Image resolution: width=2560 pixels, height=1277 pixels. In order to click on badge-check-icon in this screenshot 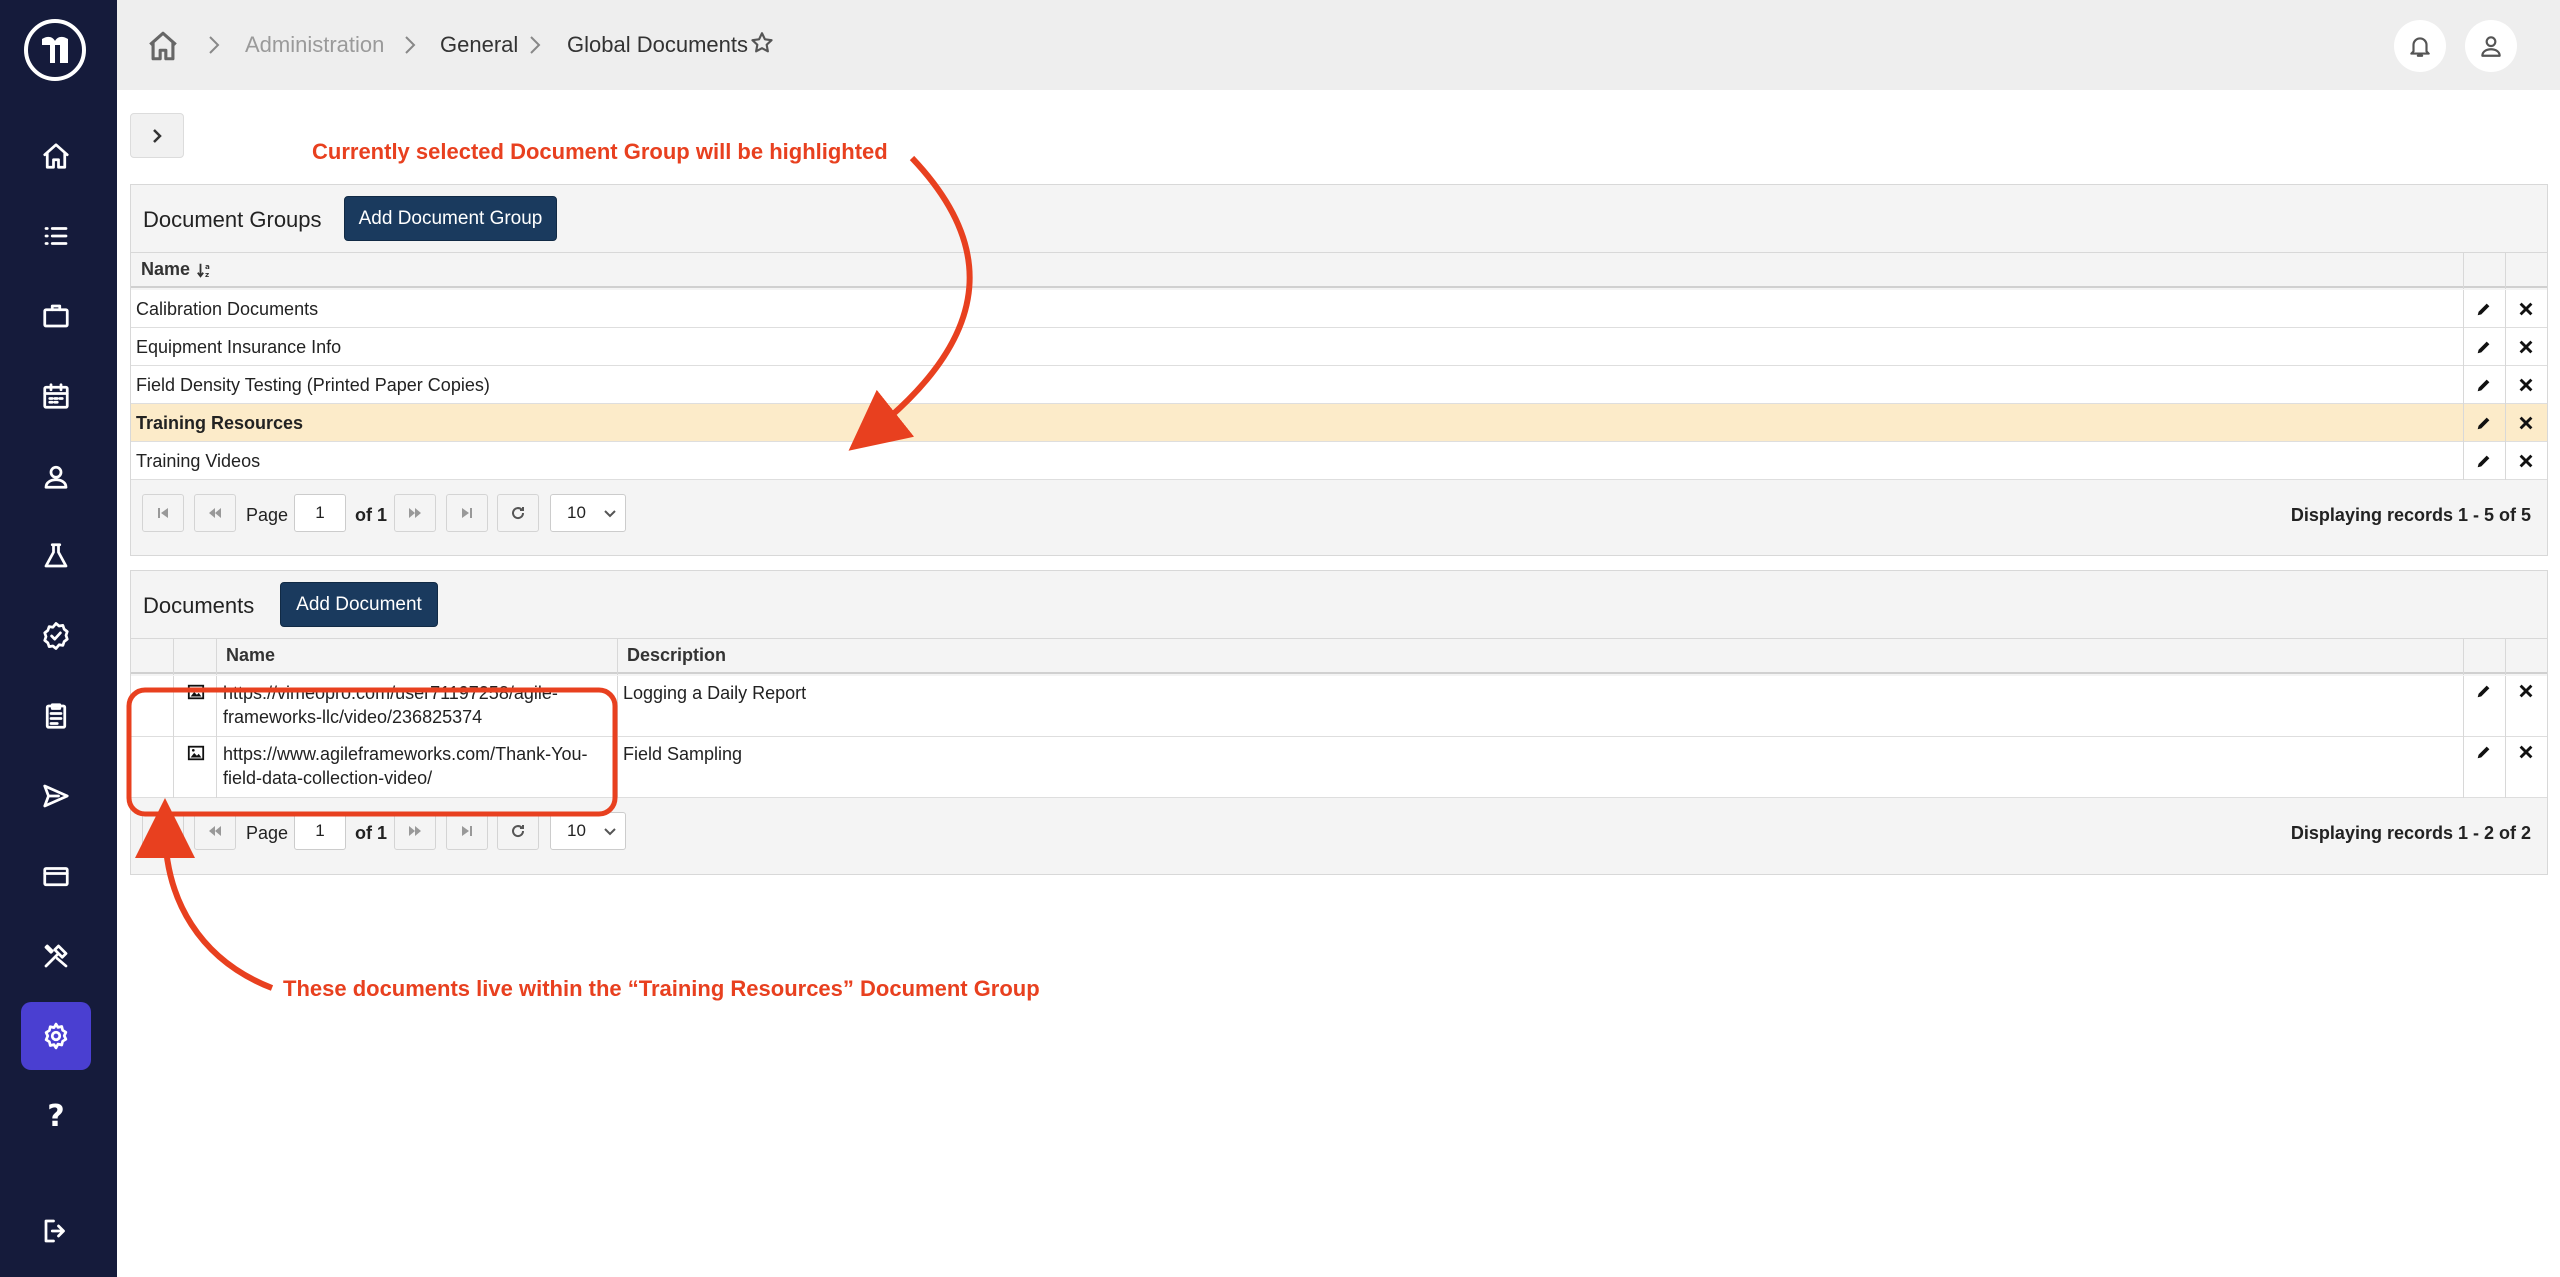, I will do `click(56, 636)`.